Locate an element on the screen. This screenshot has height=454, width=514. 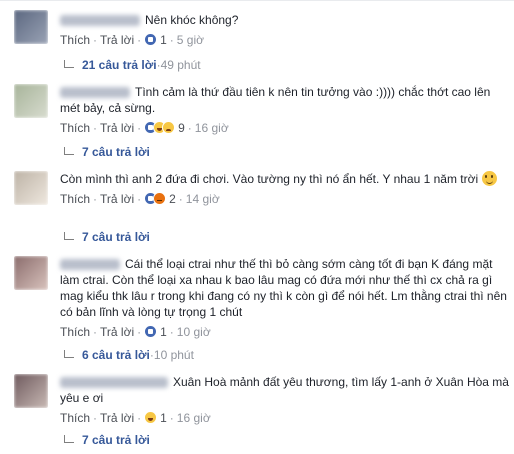
reaction-count: 9 is located at coordinates (181, 128).